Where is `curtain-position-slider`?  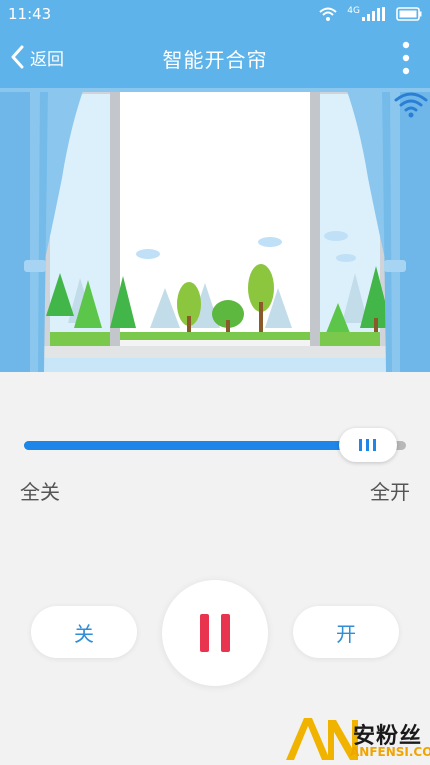
curtain-position-slider is located at coordinates (215, 445).